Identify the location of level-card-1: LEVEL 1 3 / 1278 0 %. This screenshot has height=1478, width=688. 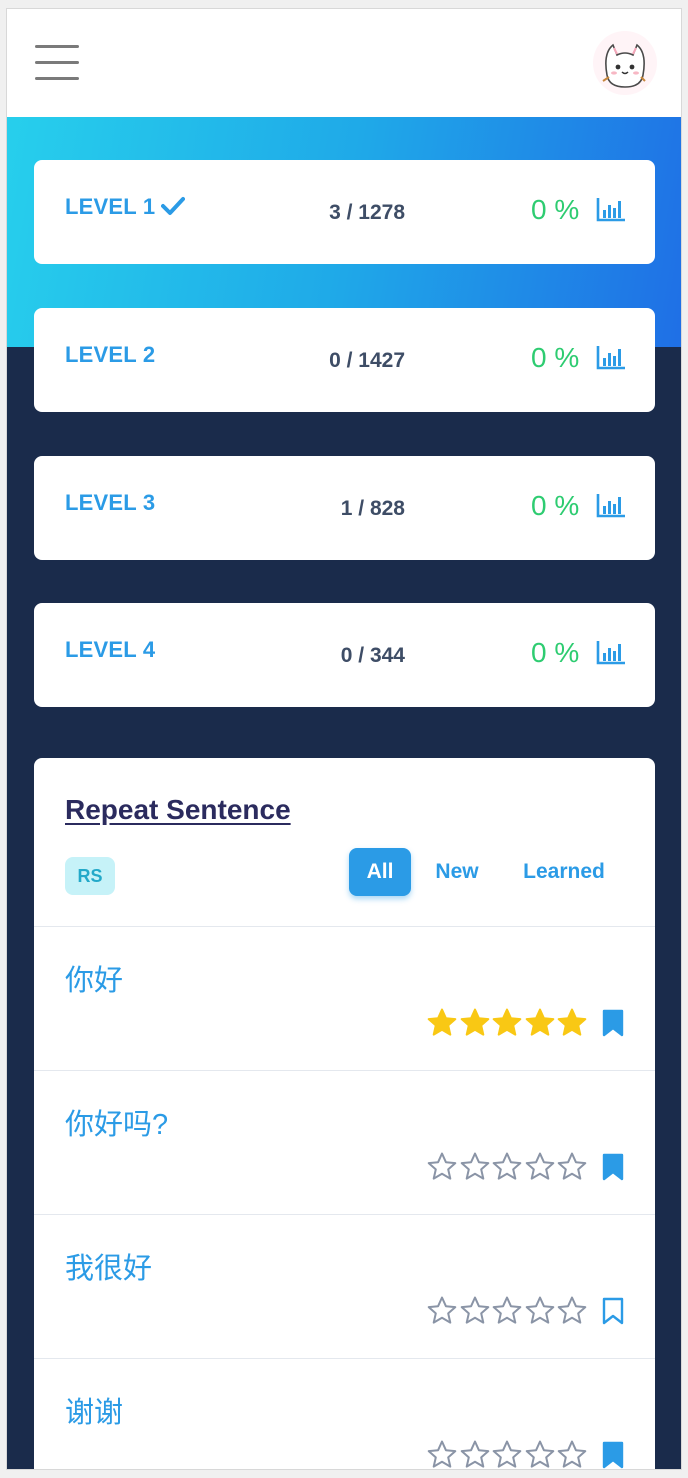
(344, 212).